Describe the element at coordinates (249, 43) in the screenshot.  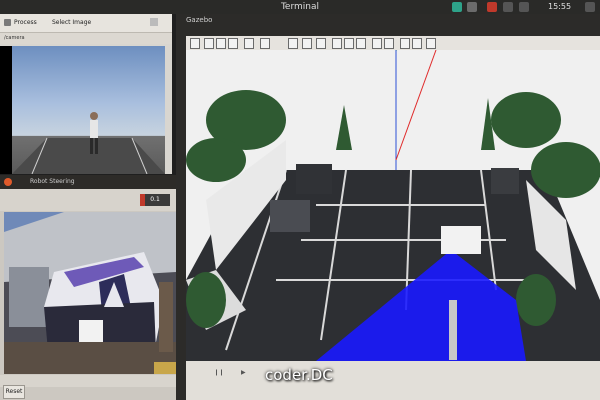
I see `undo-icon` at that location.